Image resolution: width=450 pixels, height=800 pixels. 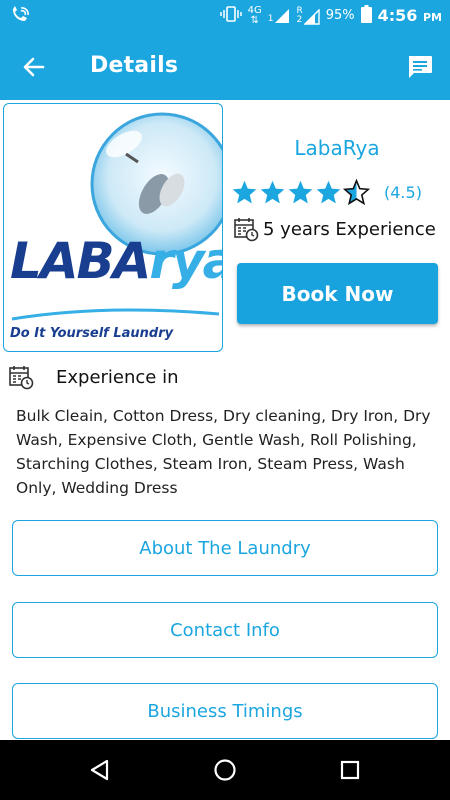 What do you see at coordinates (403, 192) in the screenshot?
I see `rating-value: (4.5)` at bounding box center [403, 192].